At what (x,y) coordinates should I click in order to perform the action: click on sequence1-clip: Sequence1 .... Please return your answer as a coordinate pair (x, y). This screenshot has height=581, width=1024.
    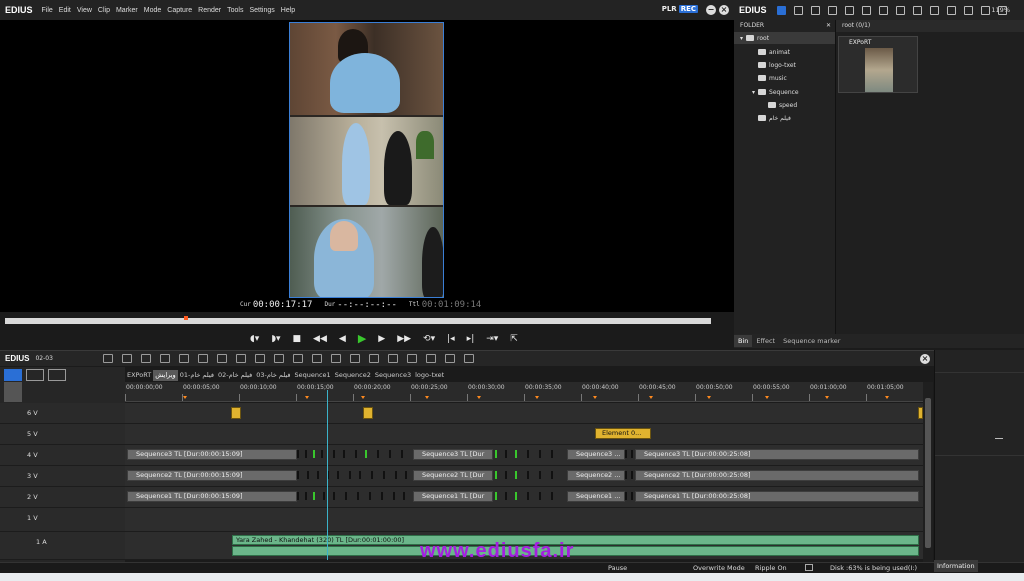
    Looking at the image, I should click on (596, 496).